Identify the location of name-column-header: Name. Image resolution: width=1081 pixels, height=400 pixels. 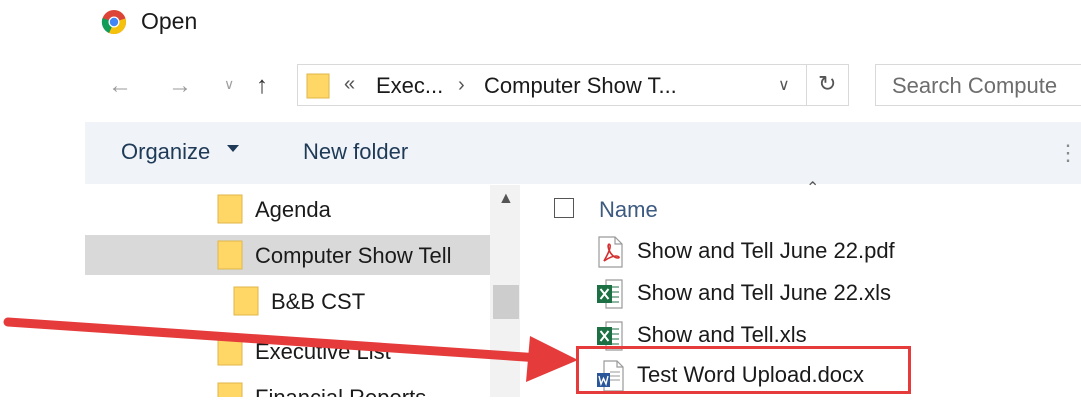
(628, 210).